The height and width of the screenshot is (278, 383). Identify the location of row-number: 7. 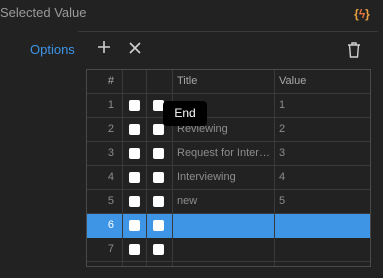
(110, 249).